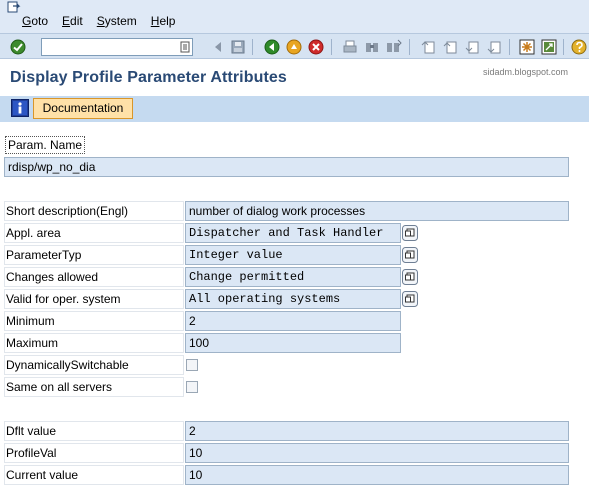 The height and width of the screenshot is (495, 589). Describe the element at coordinates (33, 233) in the screenshot. I see `appl-area-label: Appl. area` at that location.